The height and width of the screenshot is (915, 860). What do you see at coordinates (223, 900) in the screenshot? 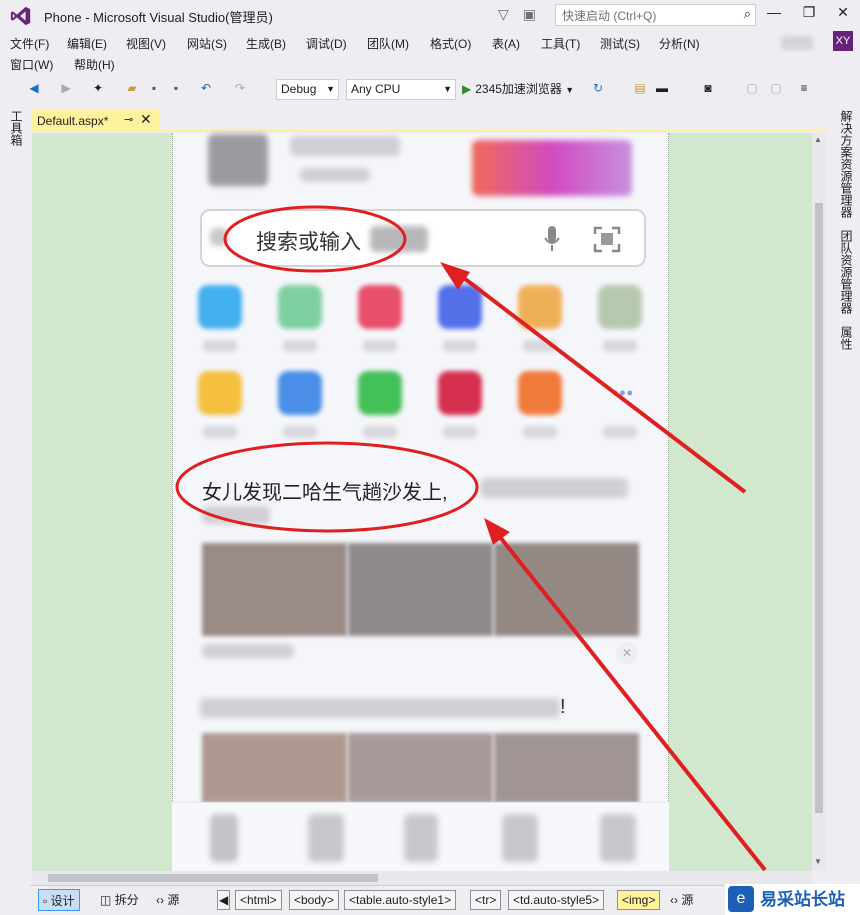
I see `breadcrumb-prev-icon: ◀` at bounding box center [223, 900].